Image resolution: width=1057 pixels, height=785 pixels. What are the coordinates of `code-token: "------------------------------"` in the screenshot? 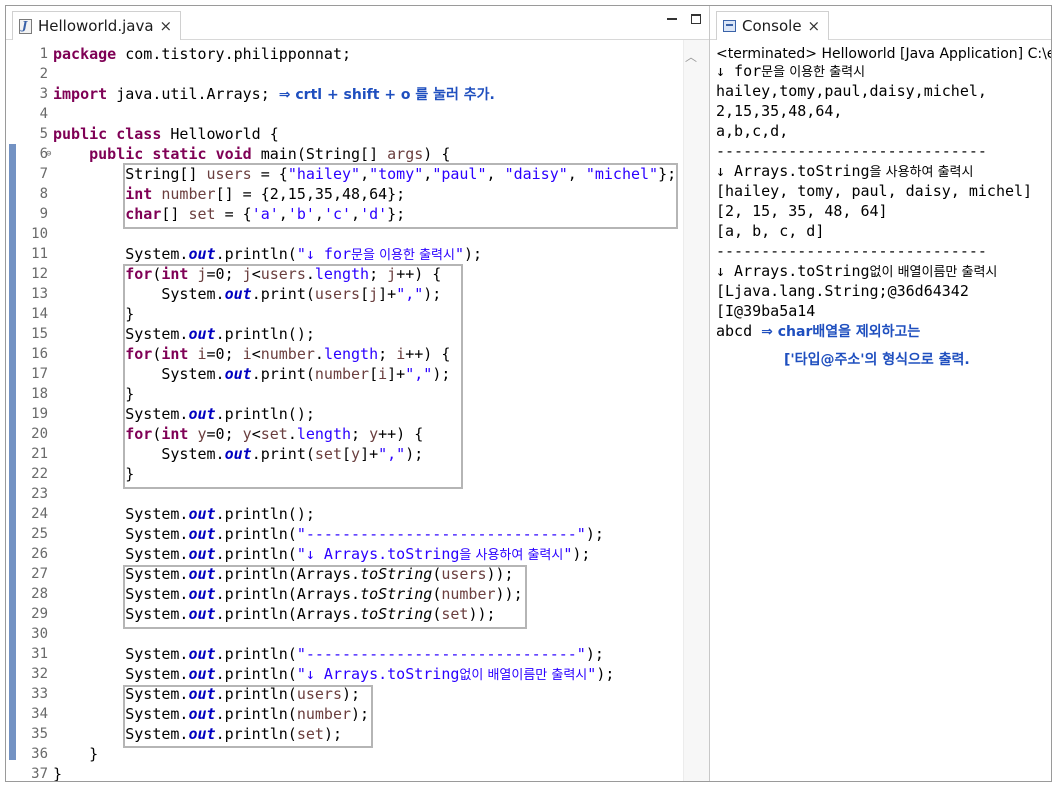 It's located at (441, 654).